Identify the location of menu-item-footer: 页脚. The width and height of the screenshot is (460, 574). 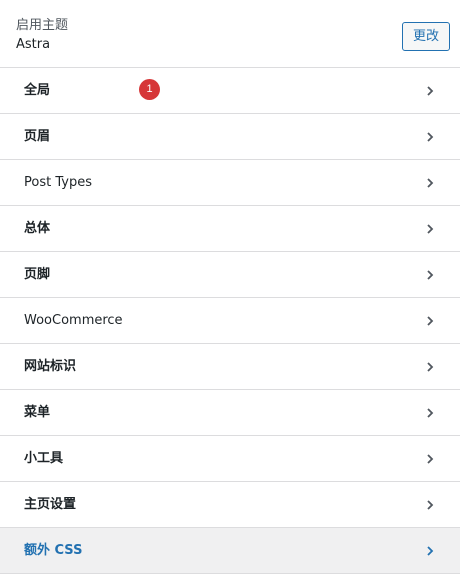
(230, 275).